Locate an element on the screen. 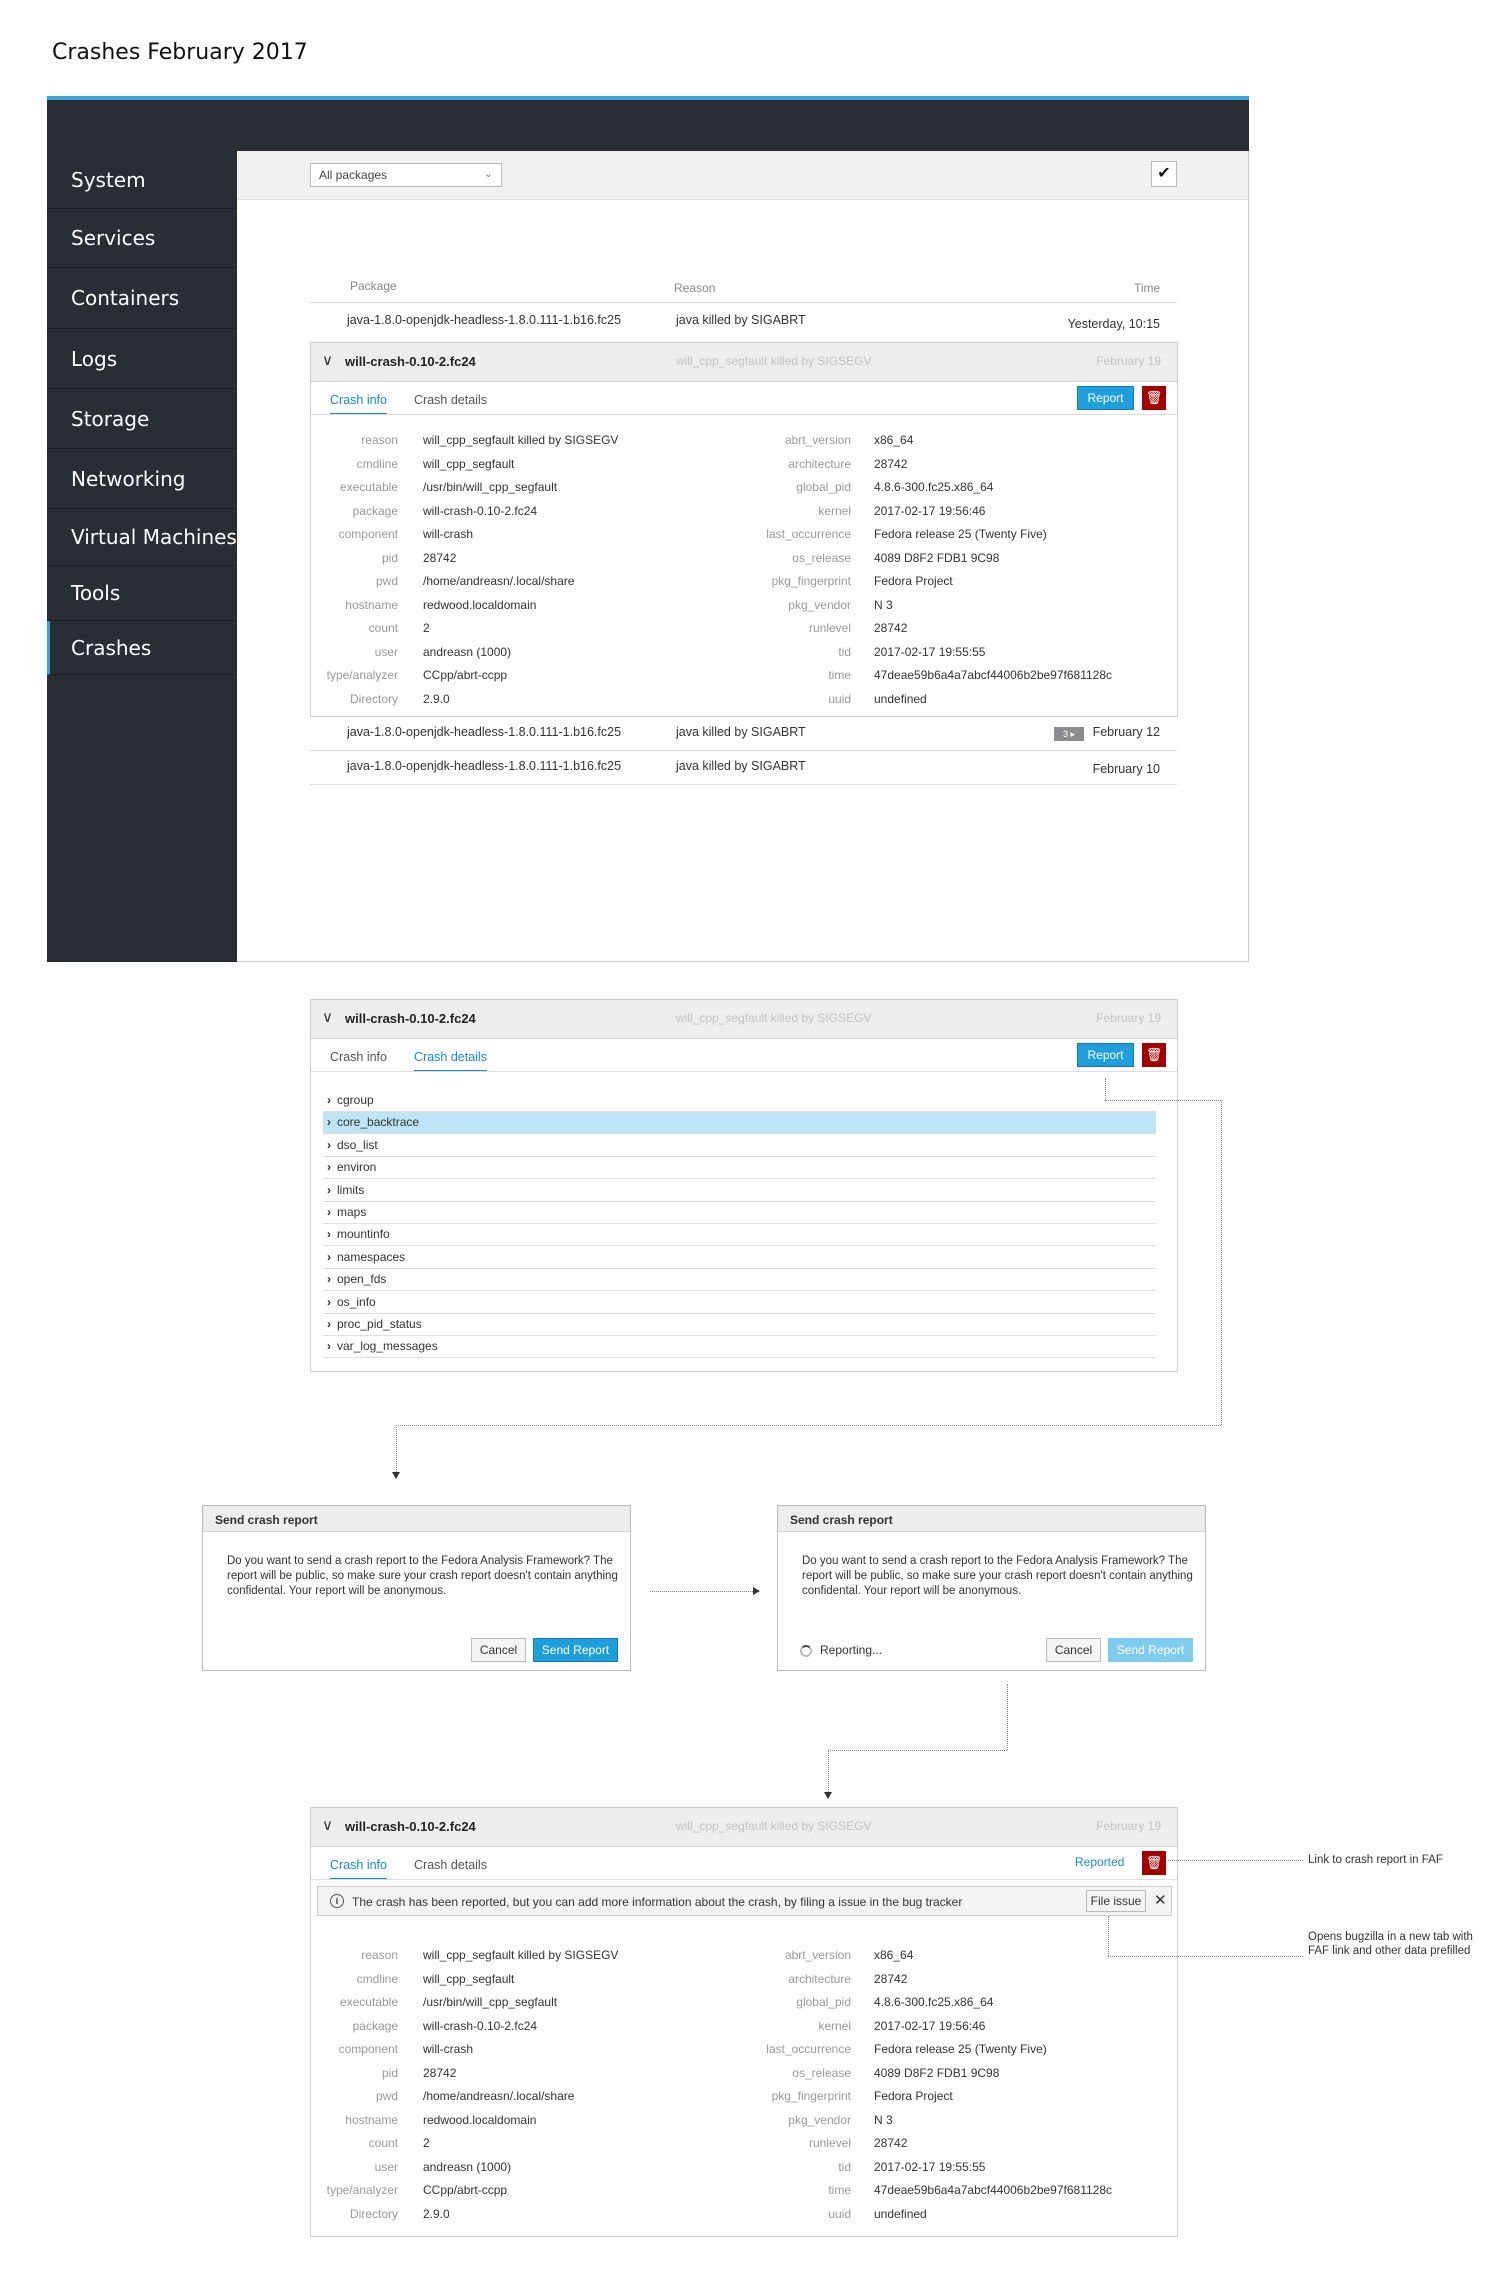 The height and width of the screenshot is (2282, 1493). close-icon: ✕ is located at coordinates (1160, 1900).